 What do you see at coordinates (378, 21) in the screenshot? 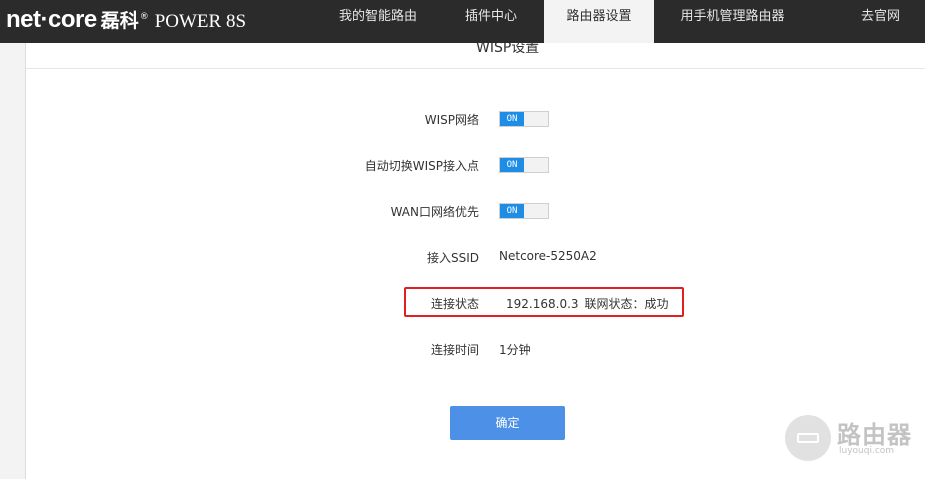
I see `tab-my-router: 我的智能路由` at bounding box center [378, 21].